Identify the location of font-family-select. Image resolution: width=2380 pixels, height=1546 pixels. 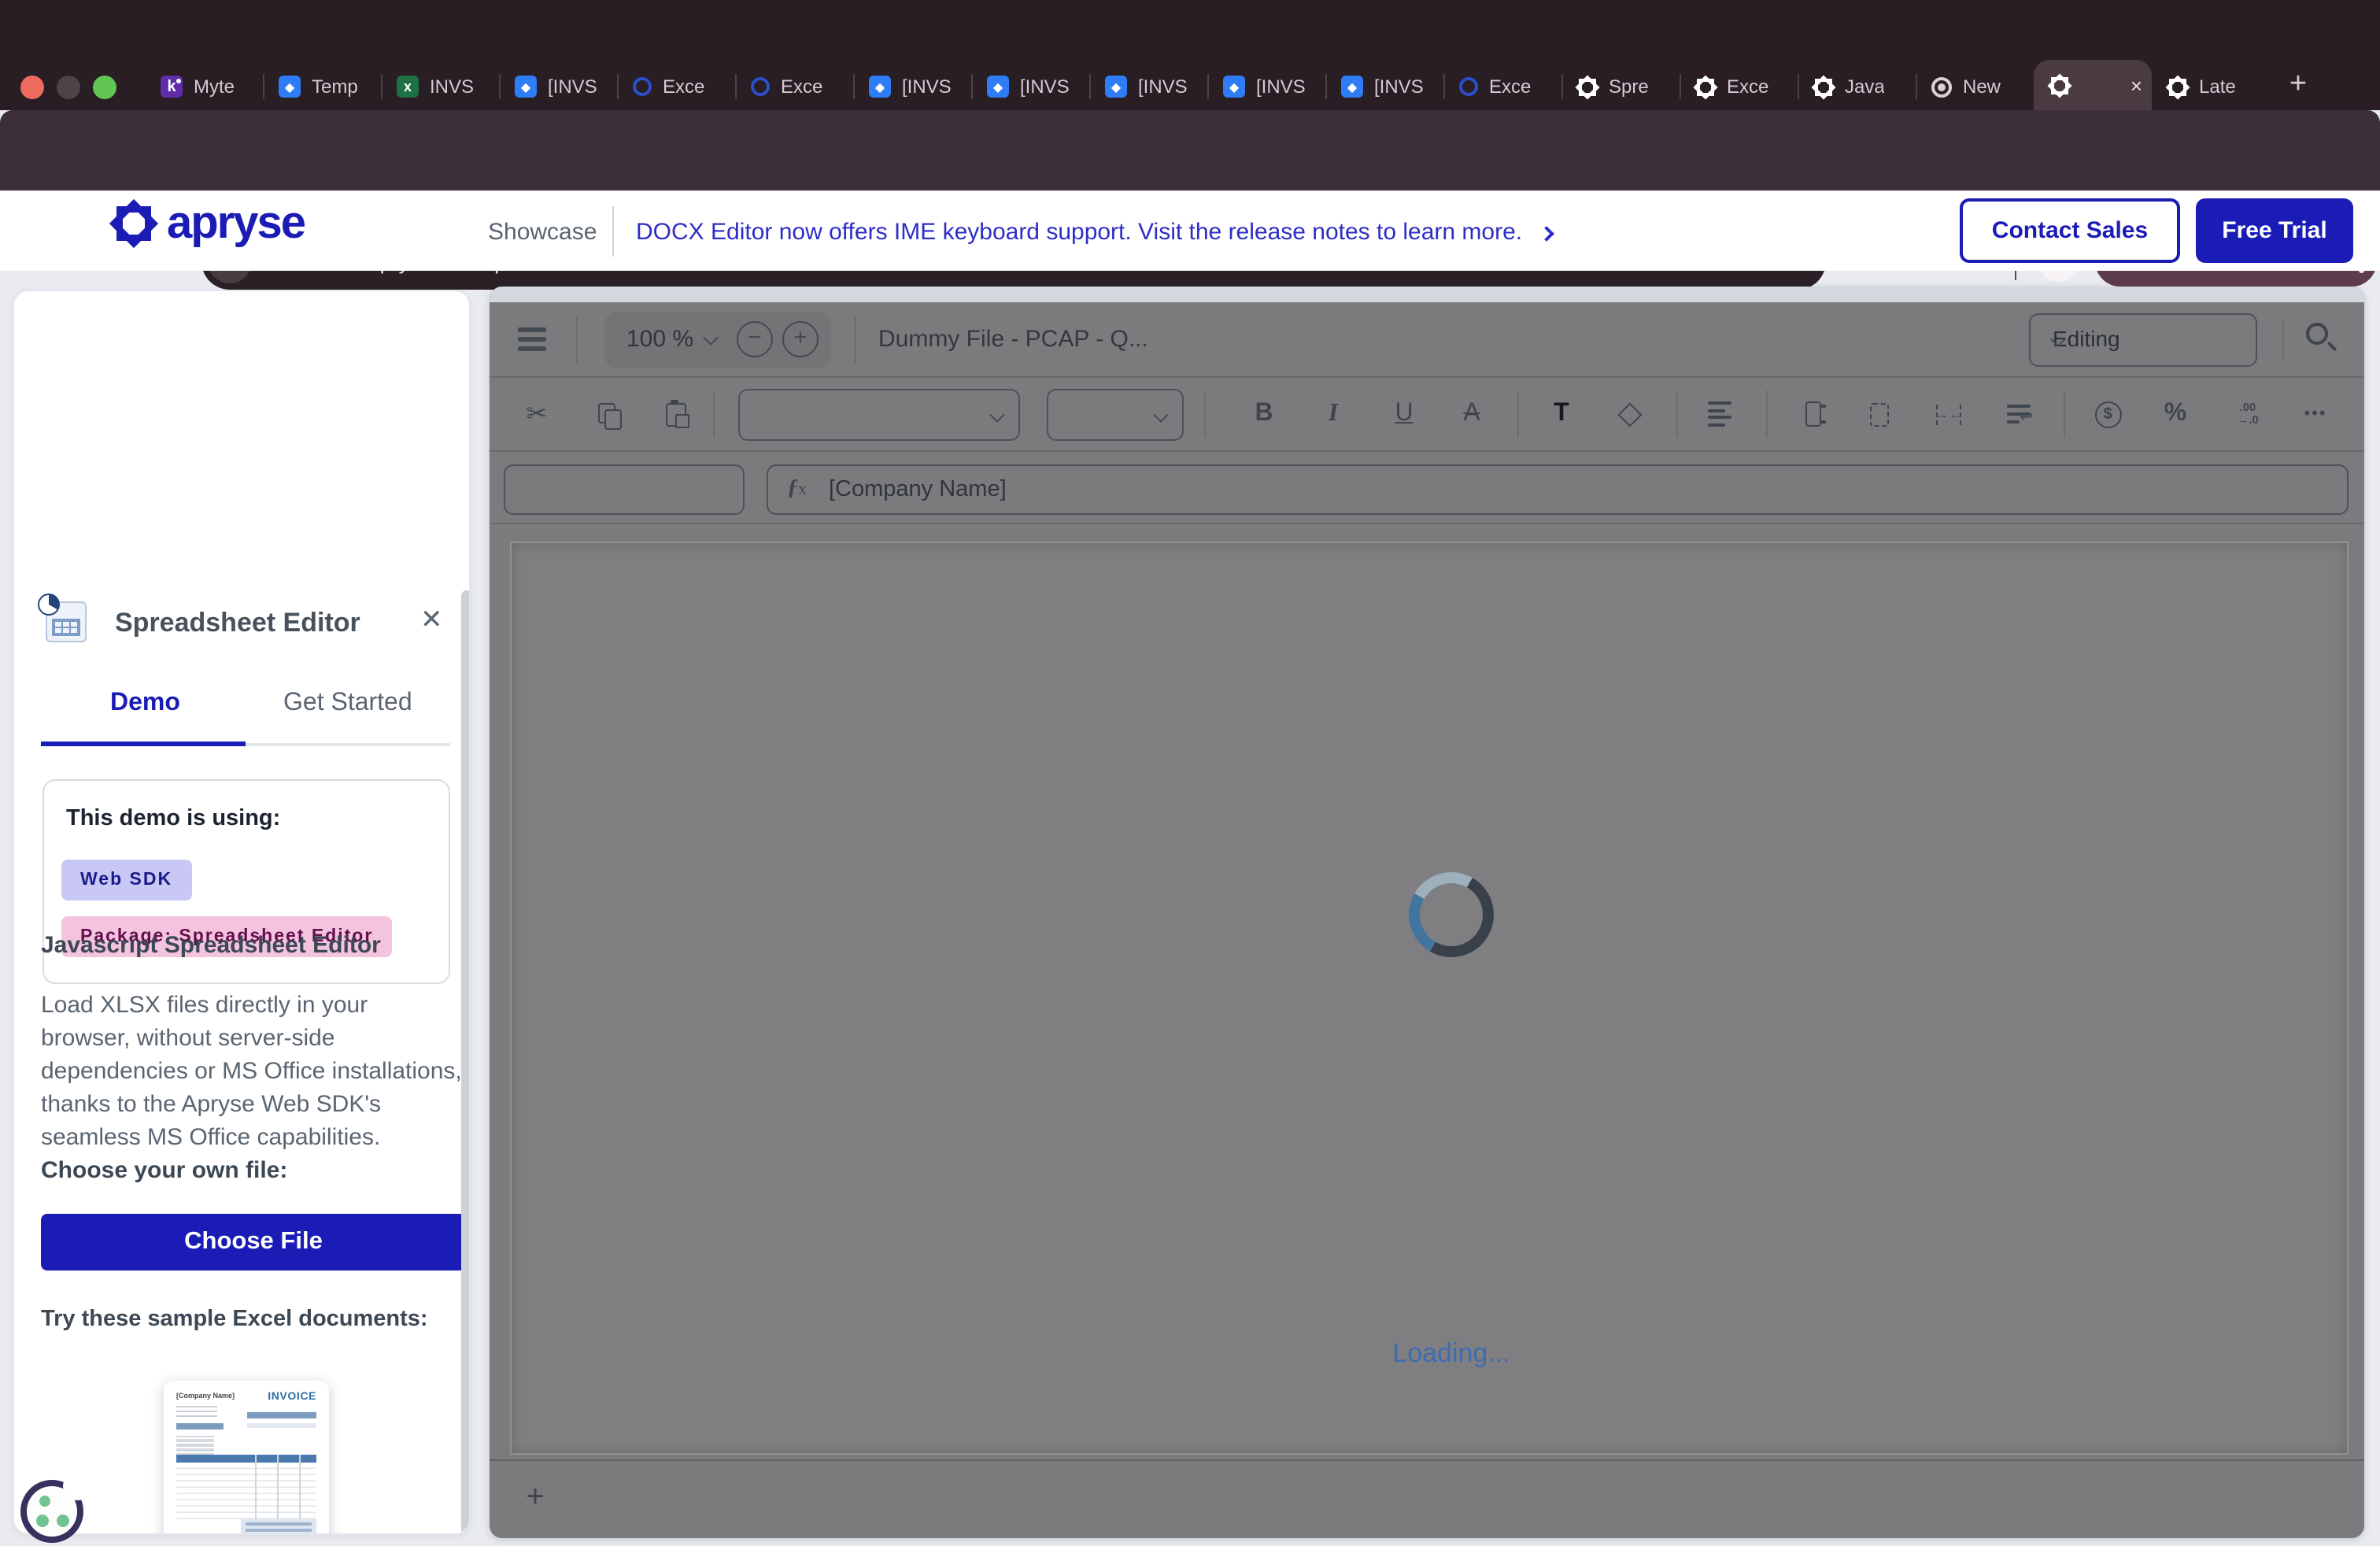
(879, 415).